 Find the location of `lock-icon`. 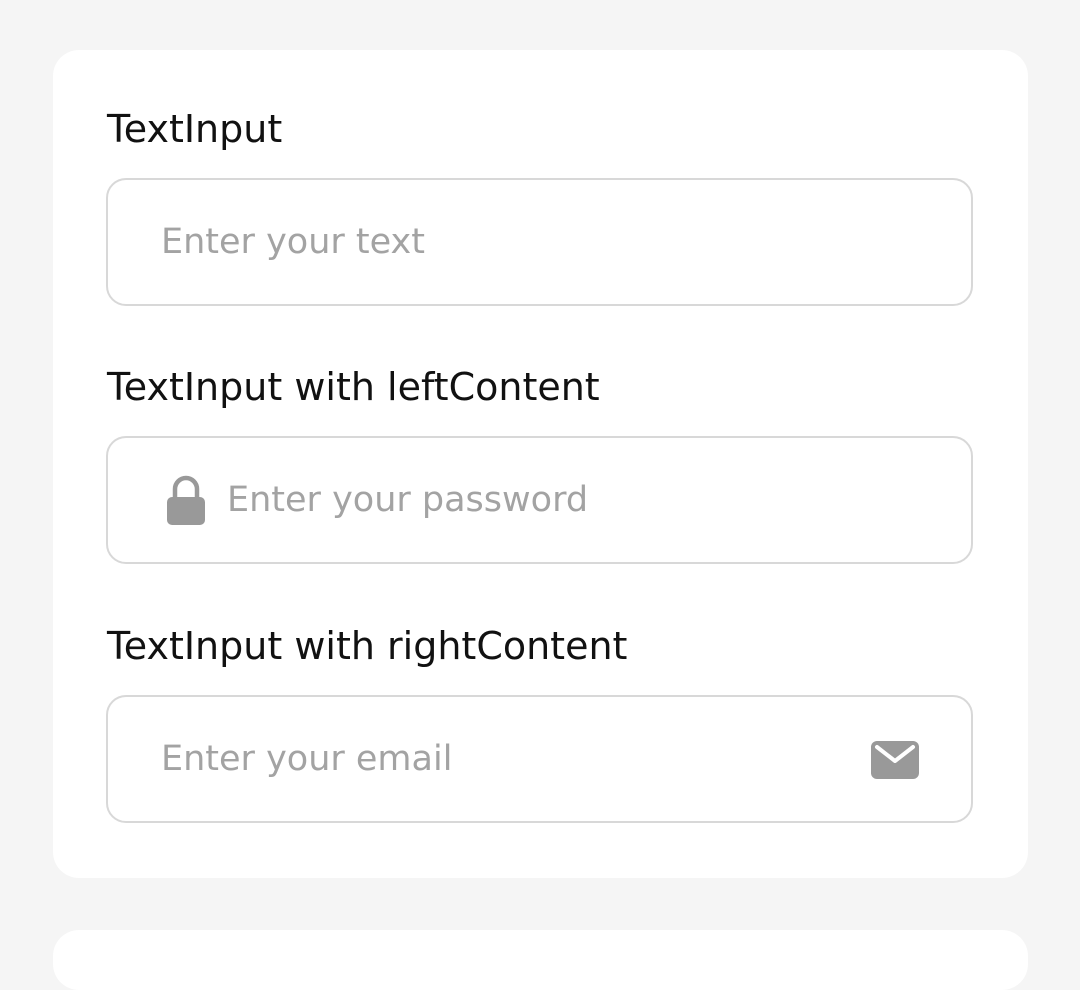

lock-icon is located at coordinates (186, 500).